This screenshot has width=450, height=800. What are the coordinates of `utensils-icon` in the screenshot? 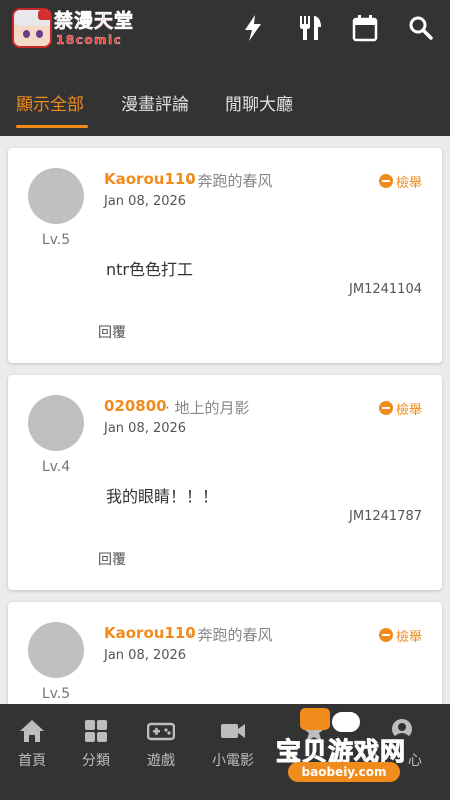 It's located at (310, 28).